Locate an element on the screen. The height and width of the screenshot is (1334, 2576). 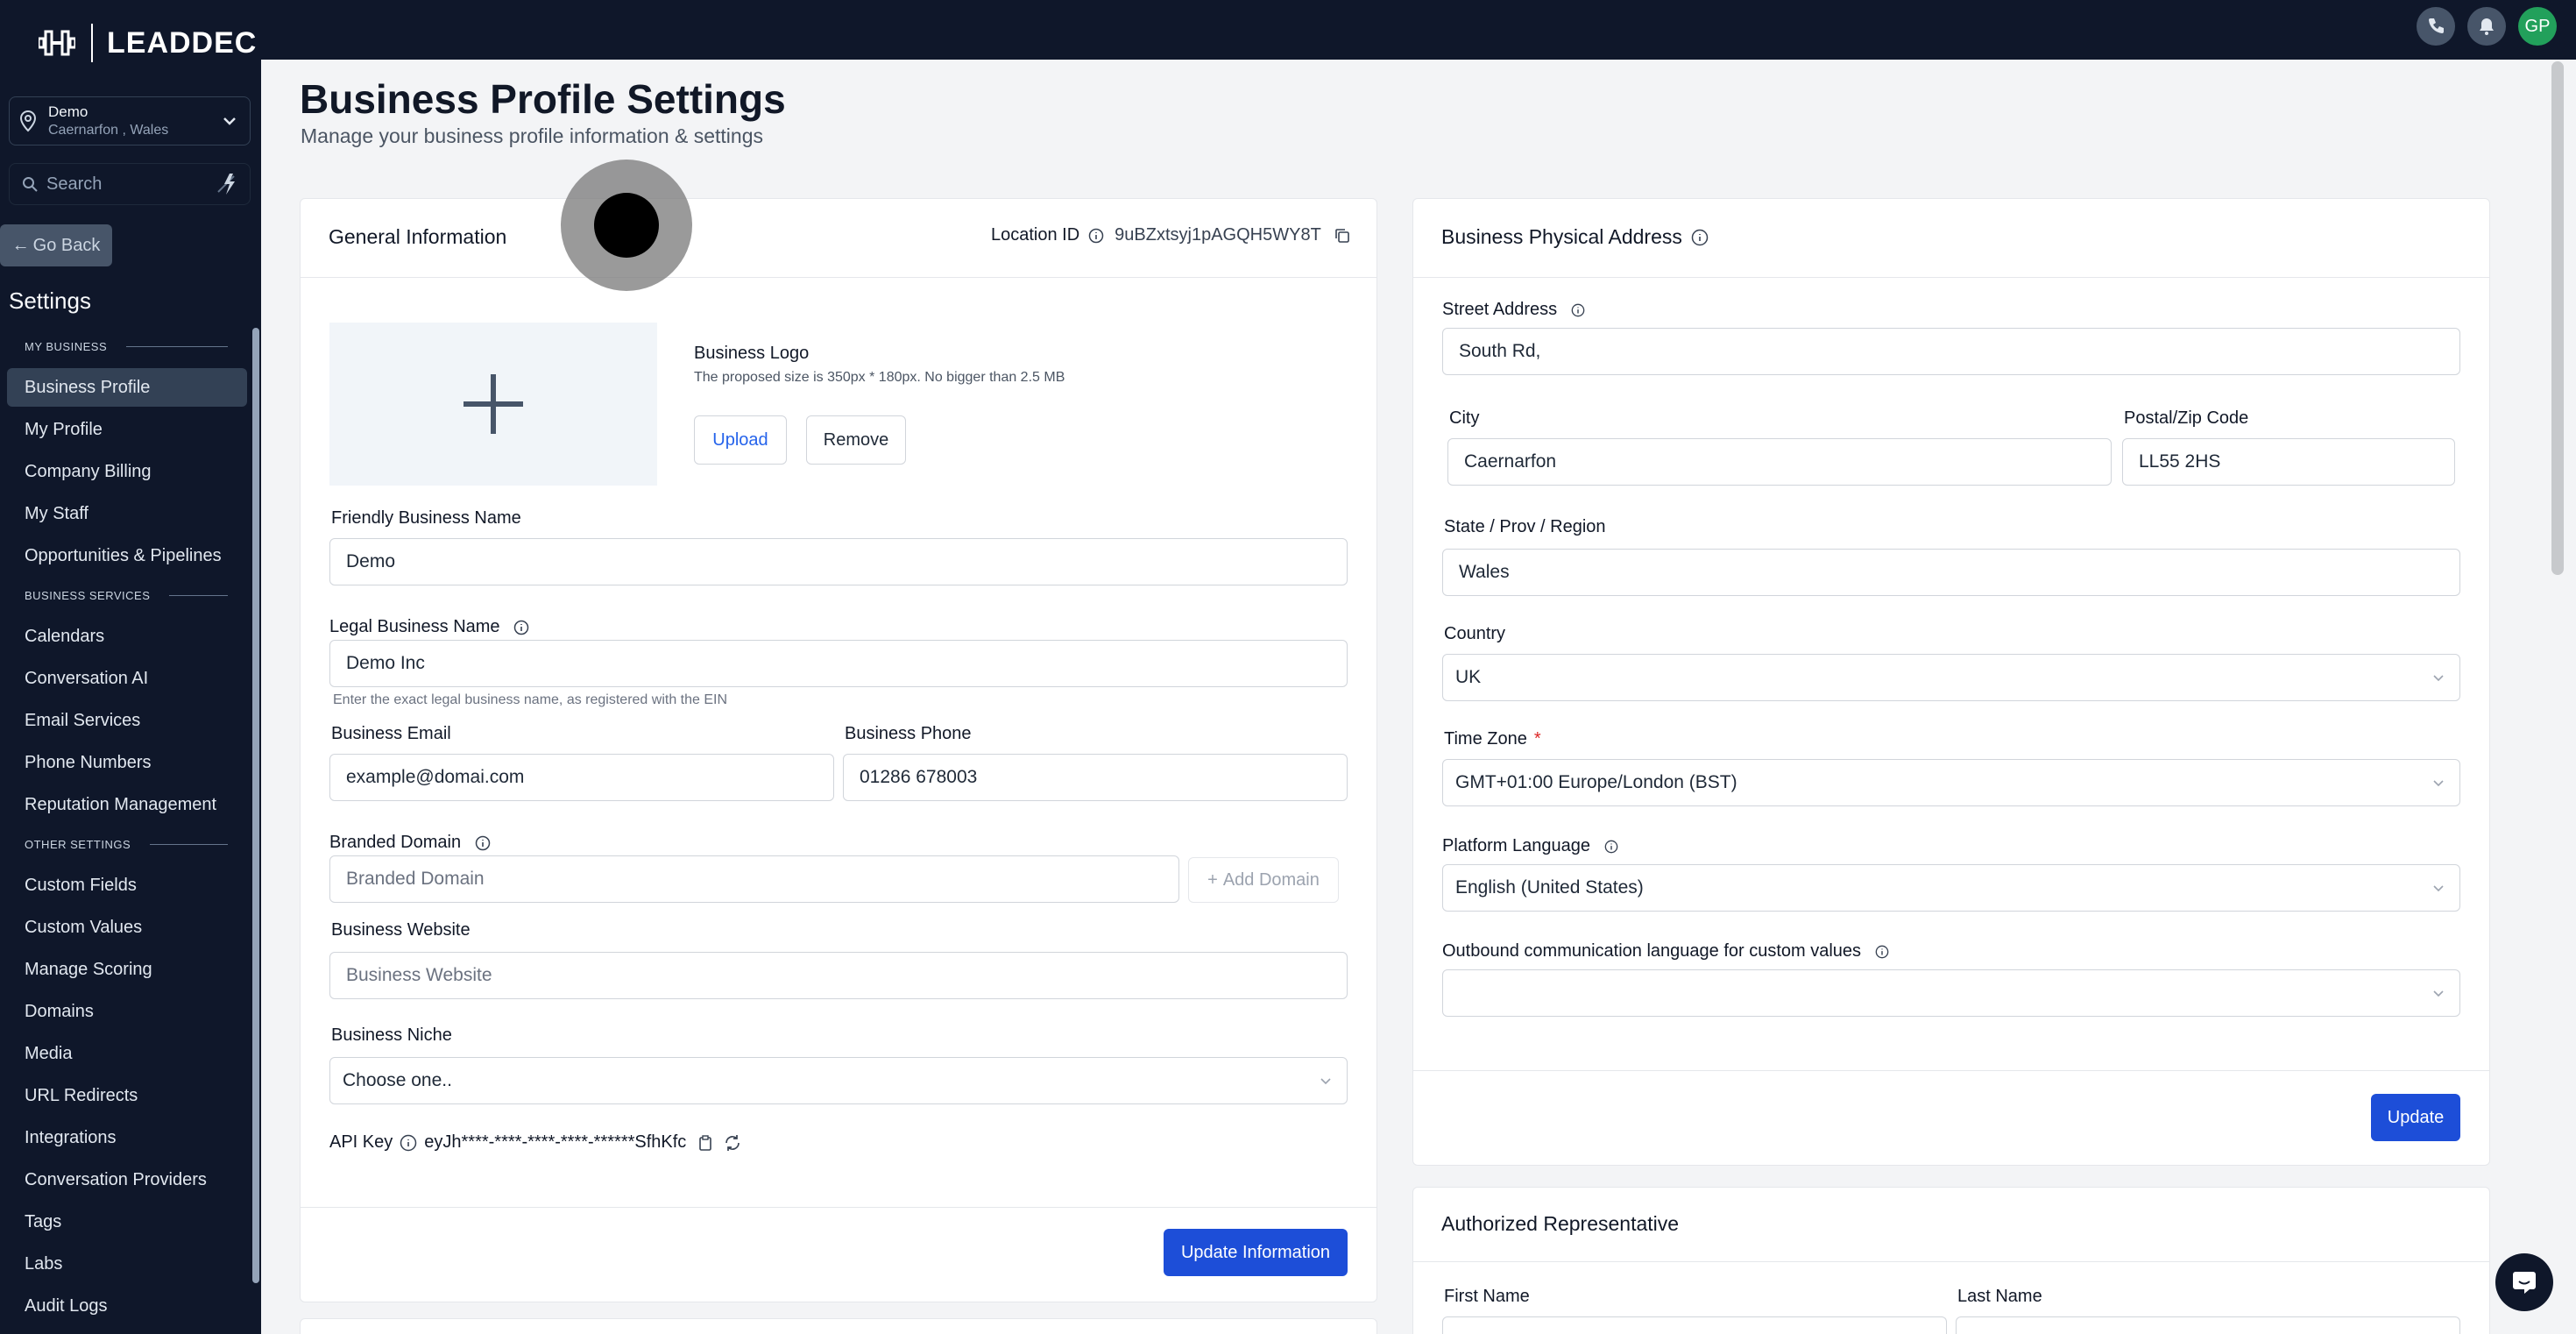
update-information-button: Update Information is located at coordinates (1256, 1252).